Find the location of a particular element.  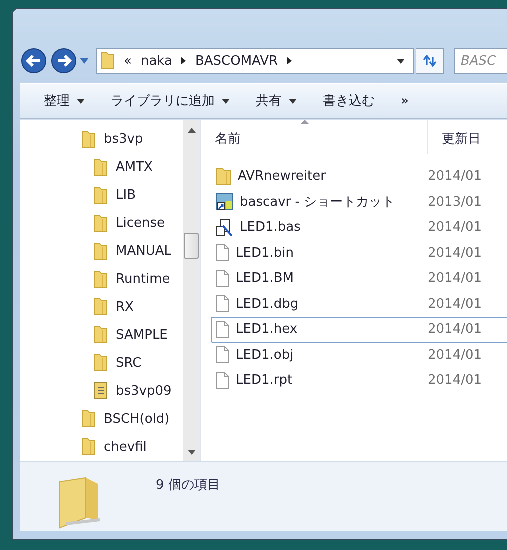

file-row: LED1.bin 2014/01 is located at coordinates (359, 253).